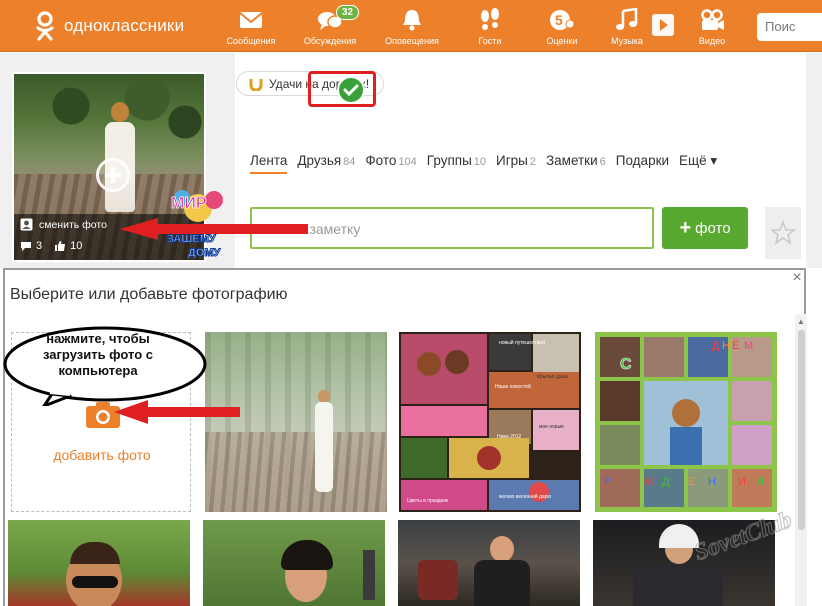 The height and width of the screenshot is (606, 822). Describe the element at coordinates (330, 41) in the screenshot. I see `nav-label: Обсуждения` at that location.